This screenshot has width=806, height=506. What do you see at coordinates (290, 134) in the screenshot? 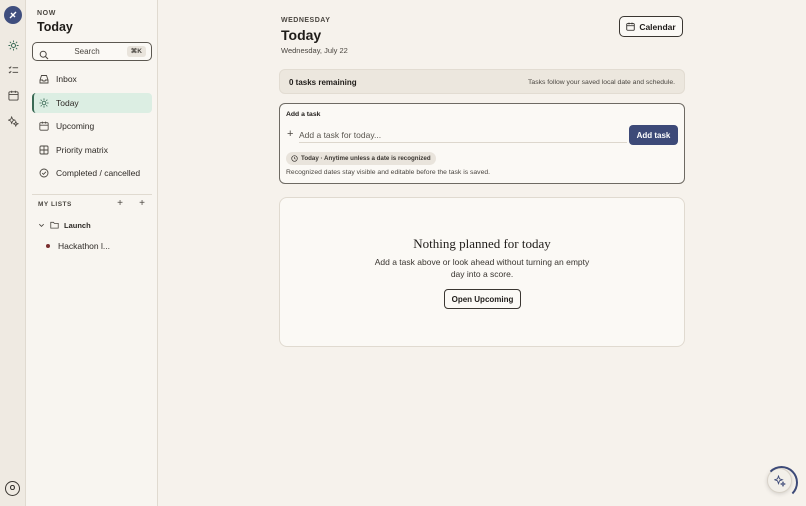
I see `plus-icon: +` at bounding box center [290, 134].